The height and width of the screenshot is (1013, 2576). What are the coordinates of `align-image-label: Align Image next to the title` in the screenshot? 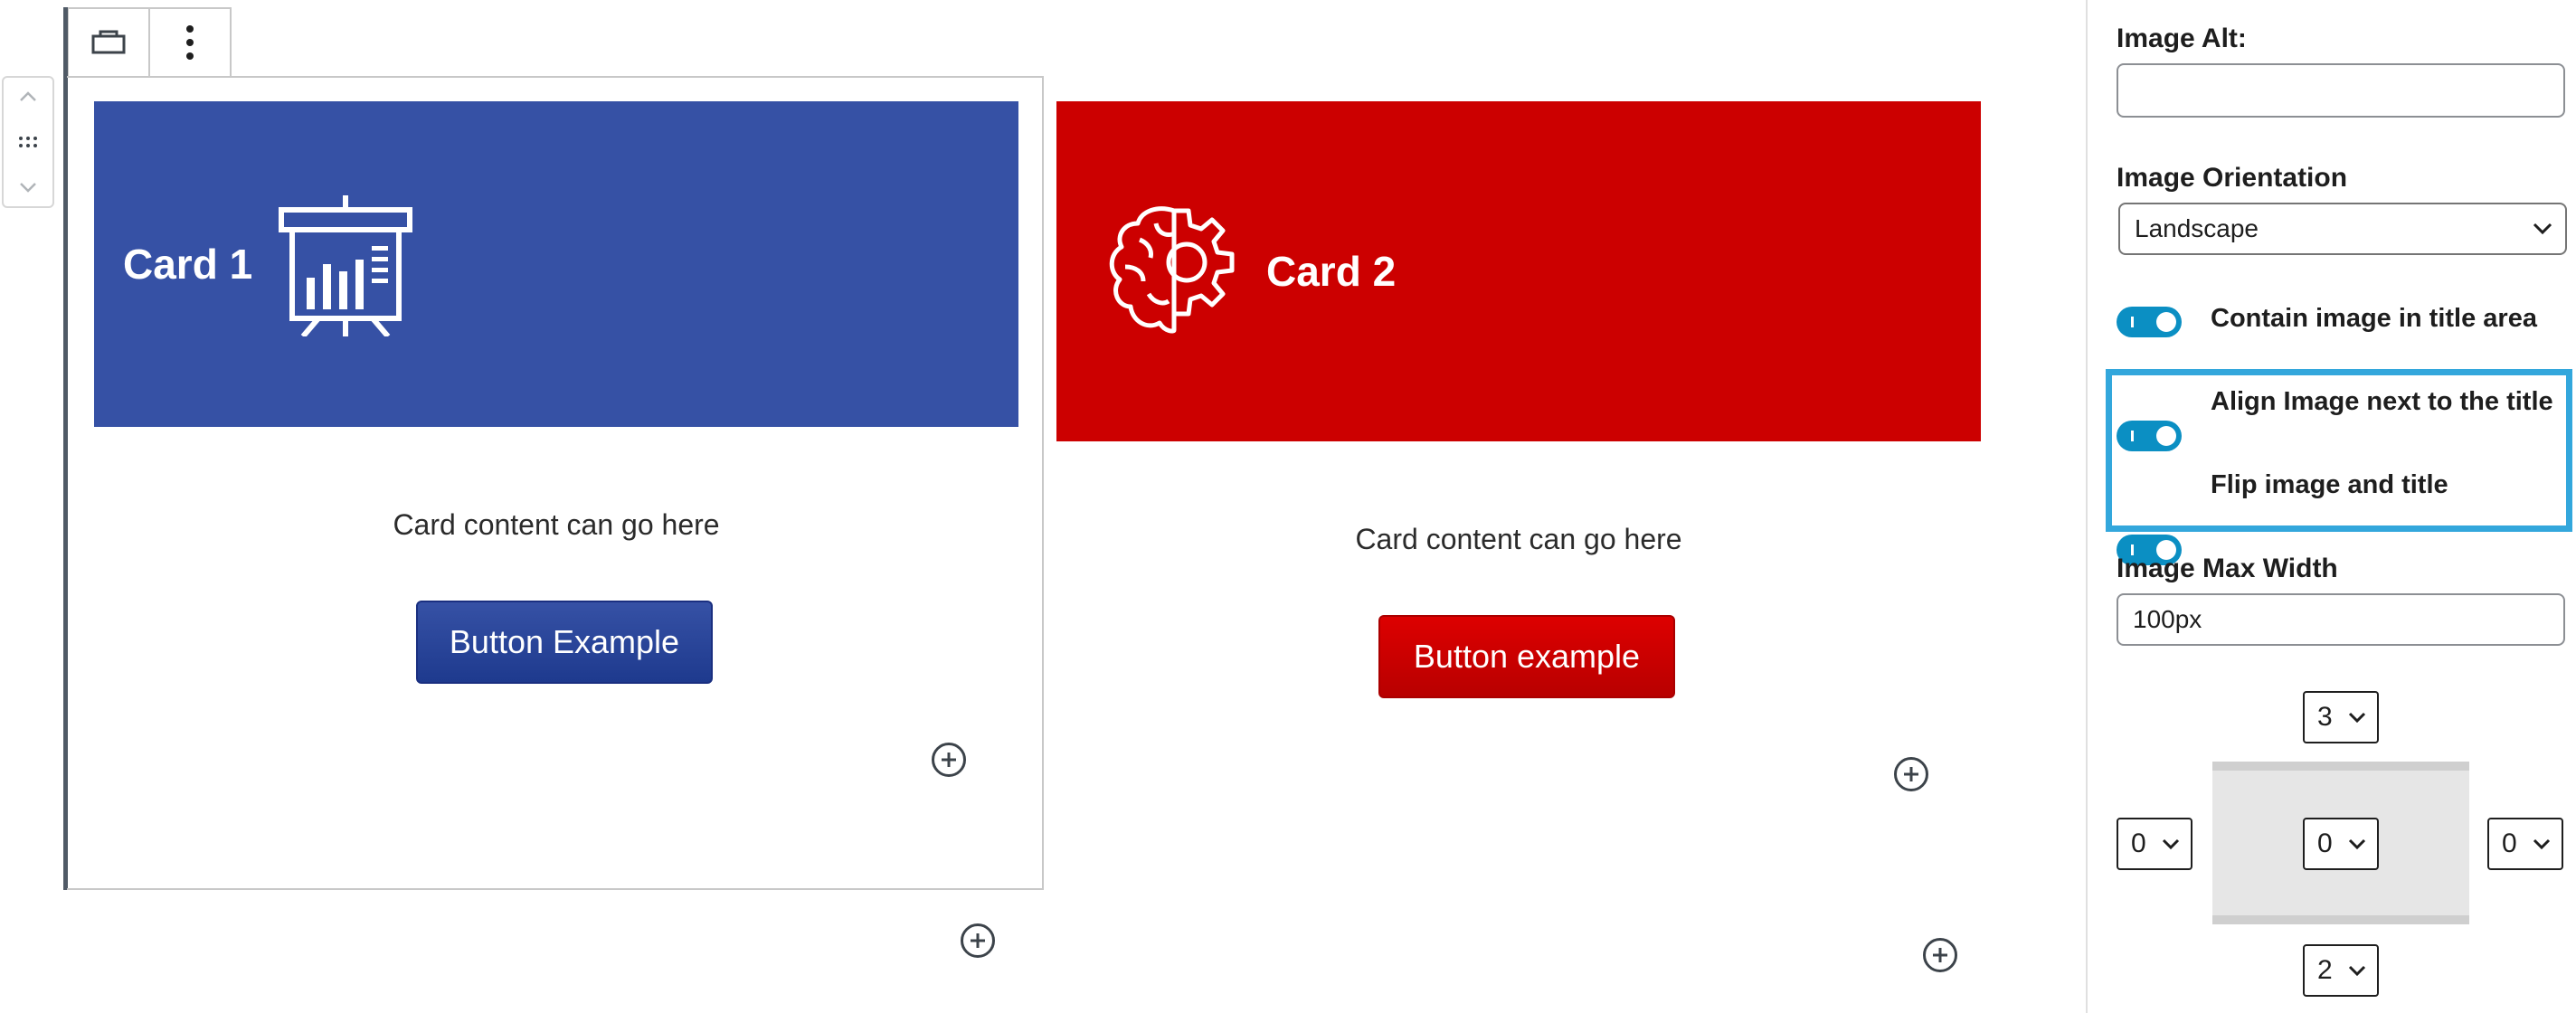 It's located at (2382, 401).